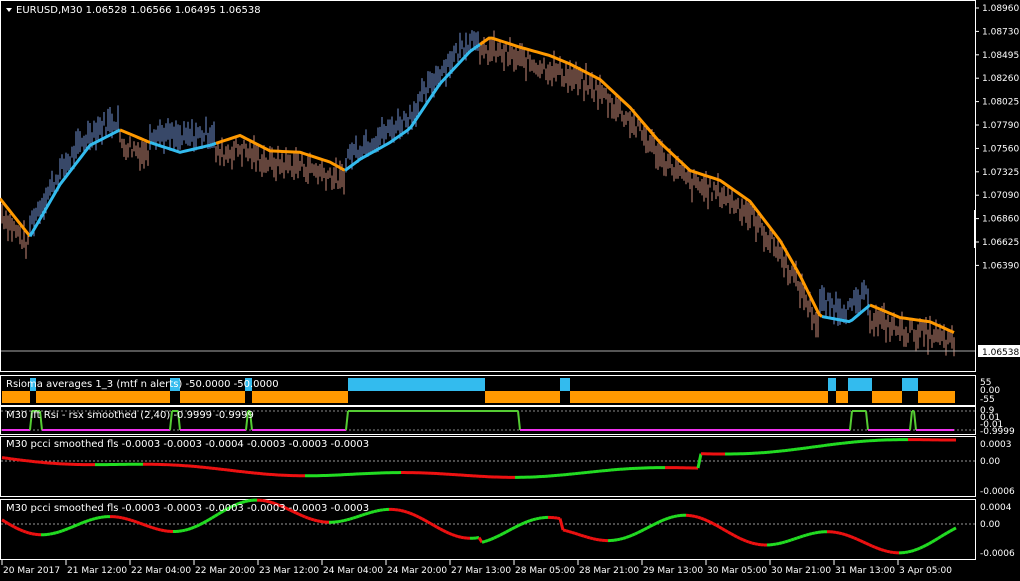  I want to click on chart-shift-marker, so click(975, 229).